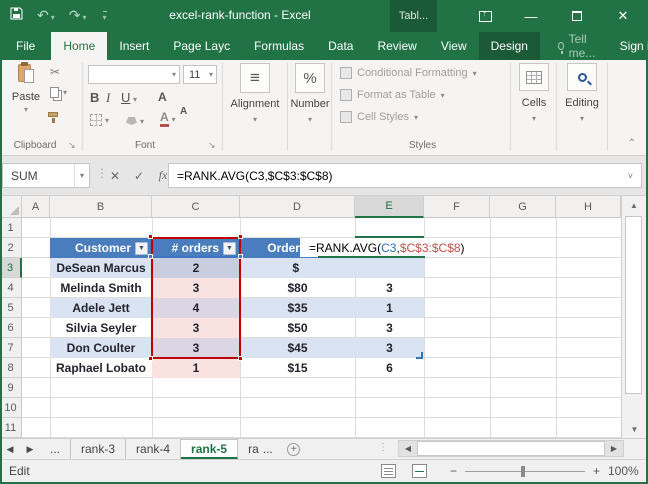  I want to click on enter-button: ✓, so click(139, 176).